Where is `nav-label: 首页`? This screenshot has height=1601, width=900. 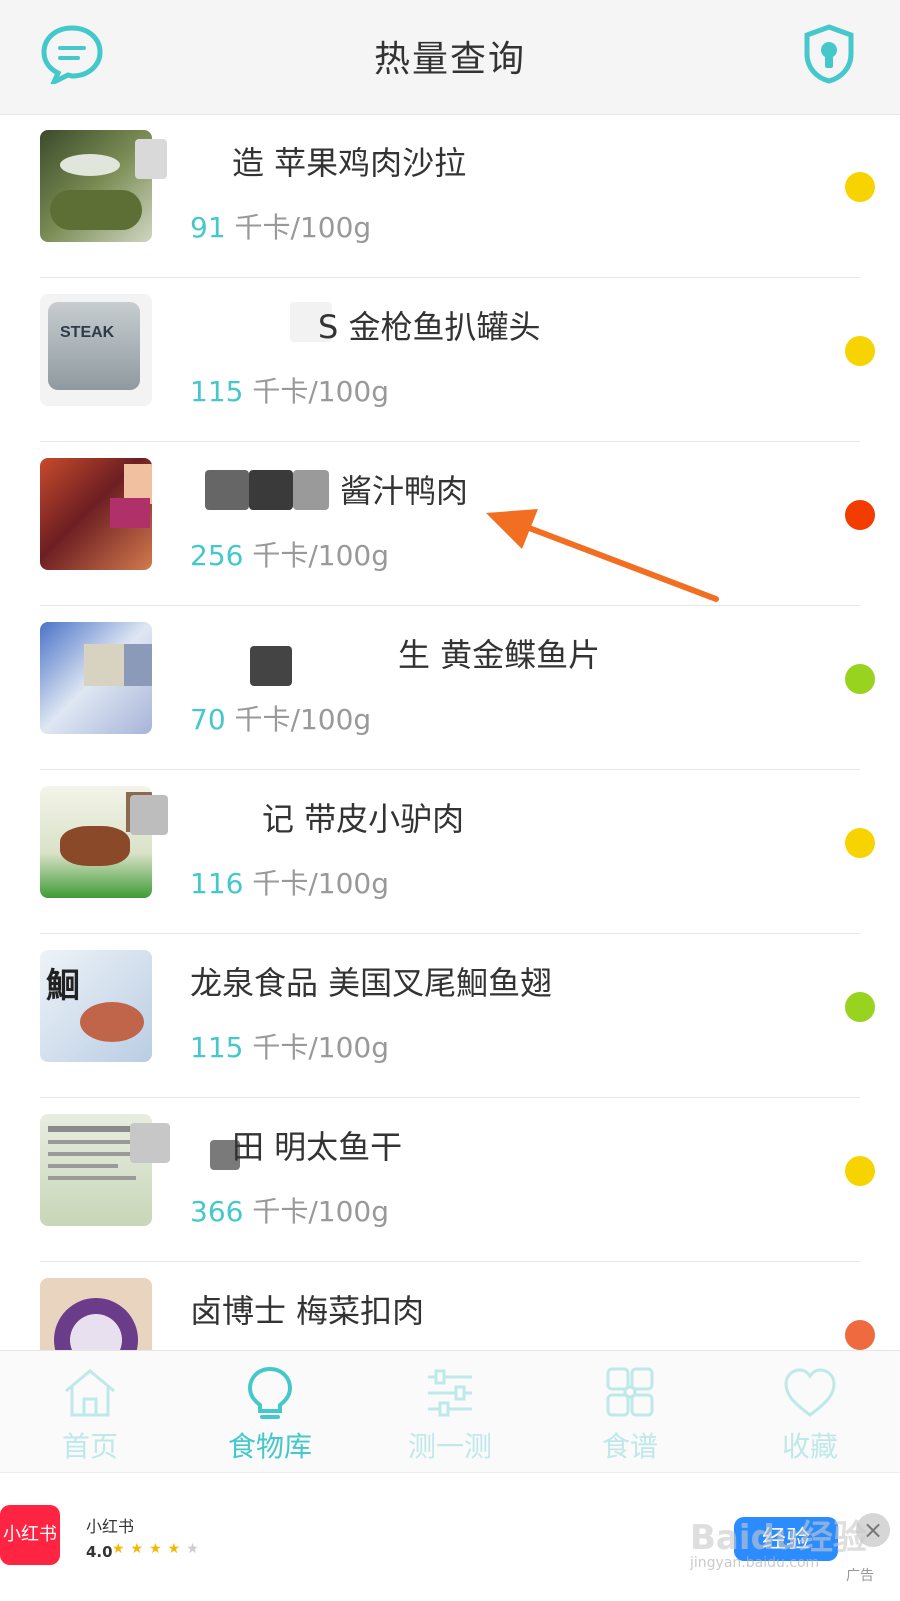 nav-label: 首页 is located at coordinates (89, 1446).